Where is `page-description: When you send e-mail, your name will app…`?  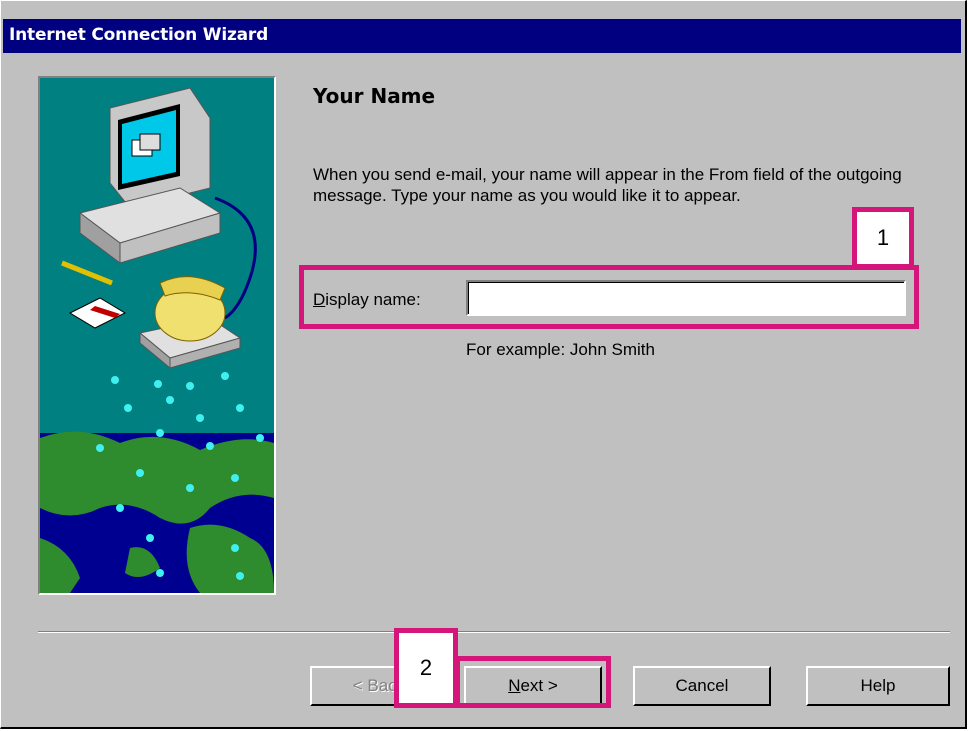 page-description: When you send e-mail, your name will app… is located at coordinates (607, 185).